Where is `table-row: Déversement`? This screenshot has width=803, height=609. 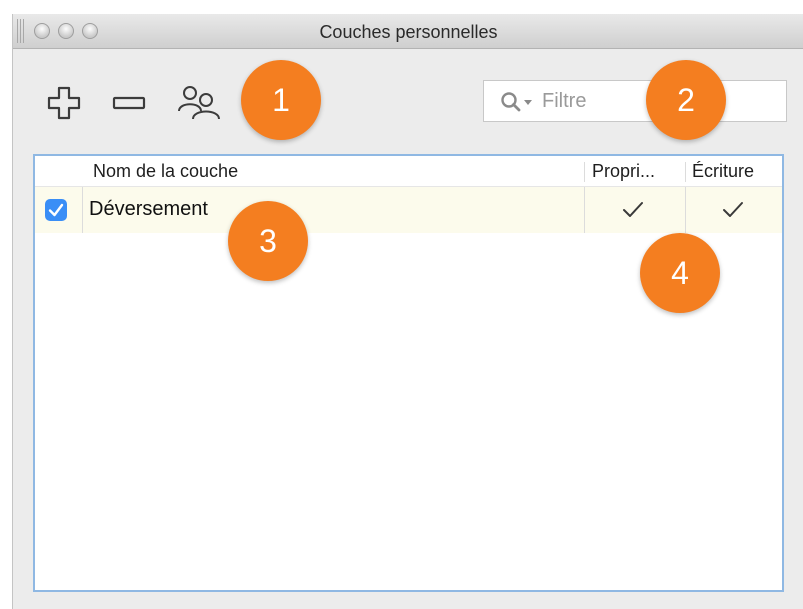 table-row: Déversement is located at coordinates (408, 210).